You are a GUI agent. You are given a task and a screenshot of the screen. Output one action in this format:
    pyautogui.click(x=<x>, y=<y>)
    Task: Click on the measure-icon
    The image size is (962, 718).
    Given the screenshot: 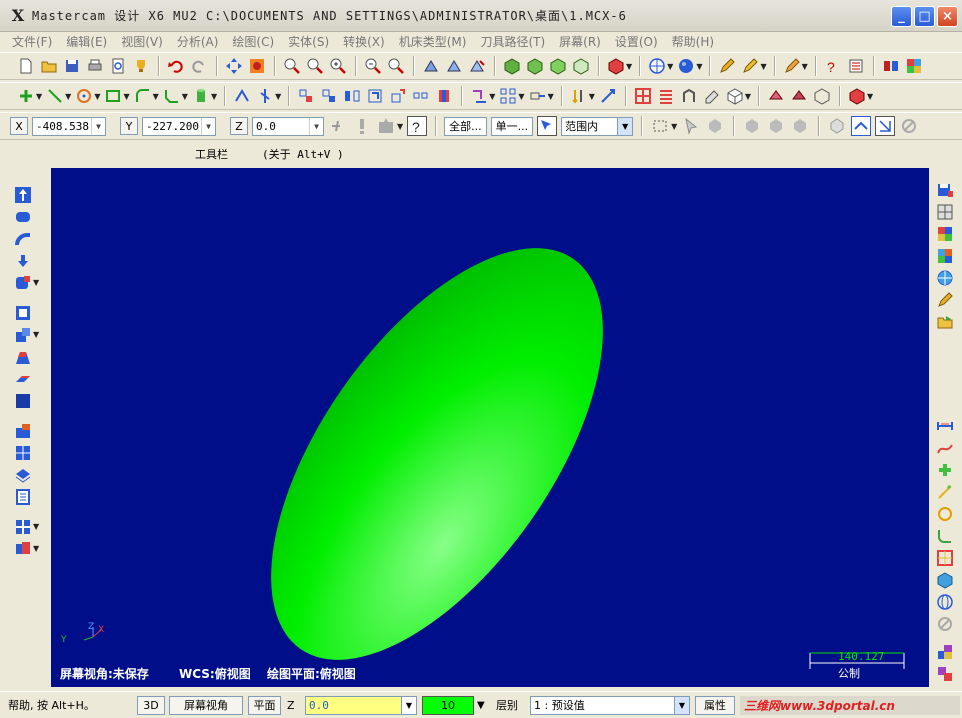 What is the action you would take?
    pyautogui.click(x=750, y=66)
    